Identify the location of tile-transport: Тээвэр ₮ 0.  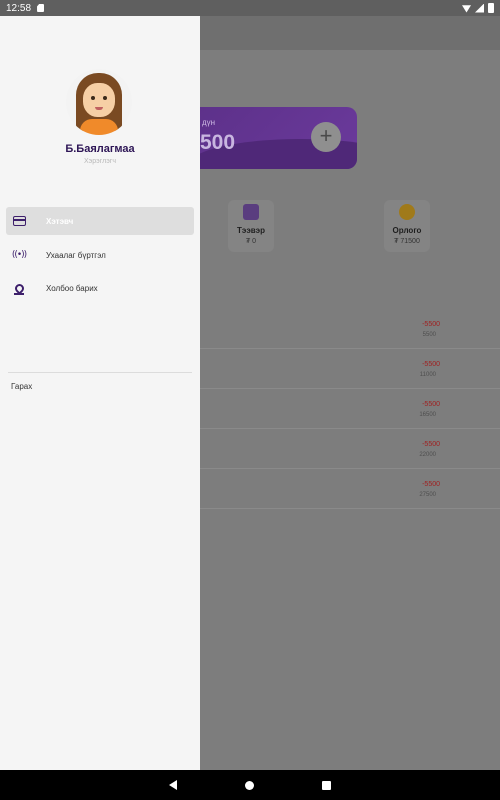
(251, 226).